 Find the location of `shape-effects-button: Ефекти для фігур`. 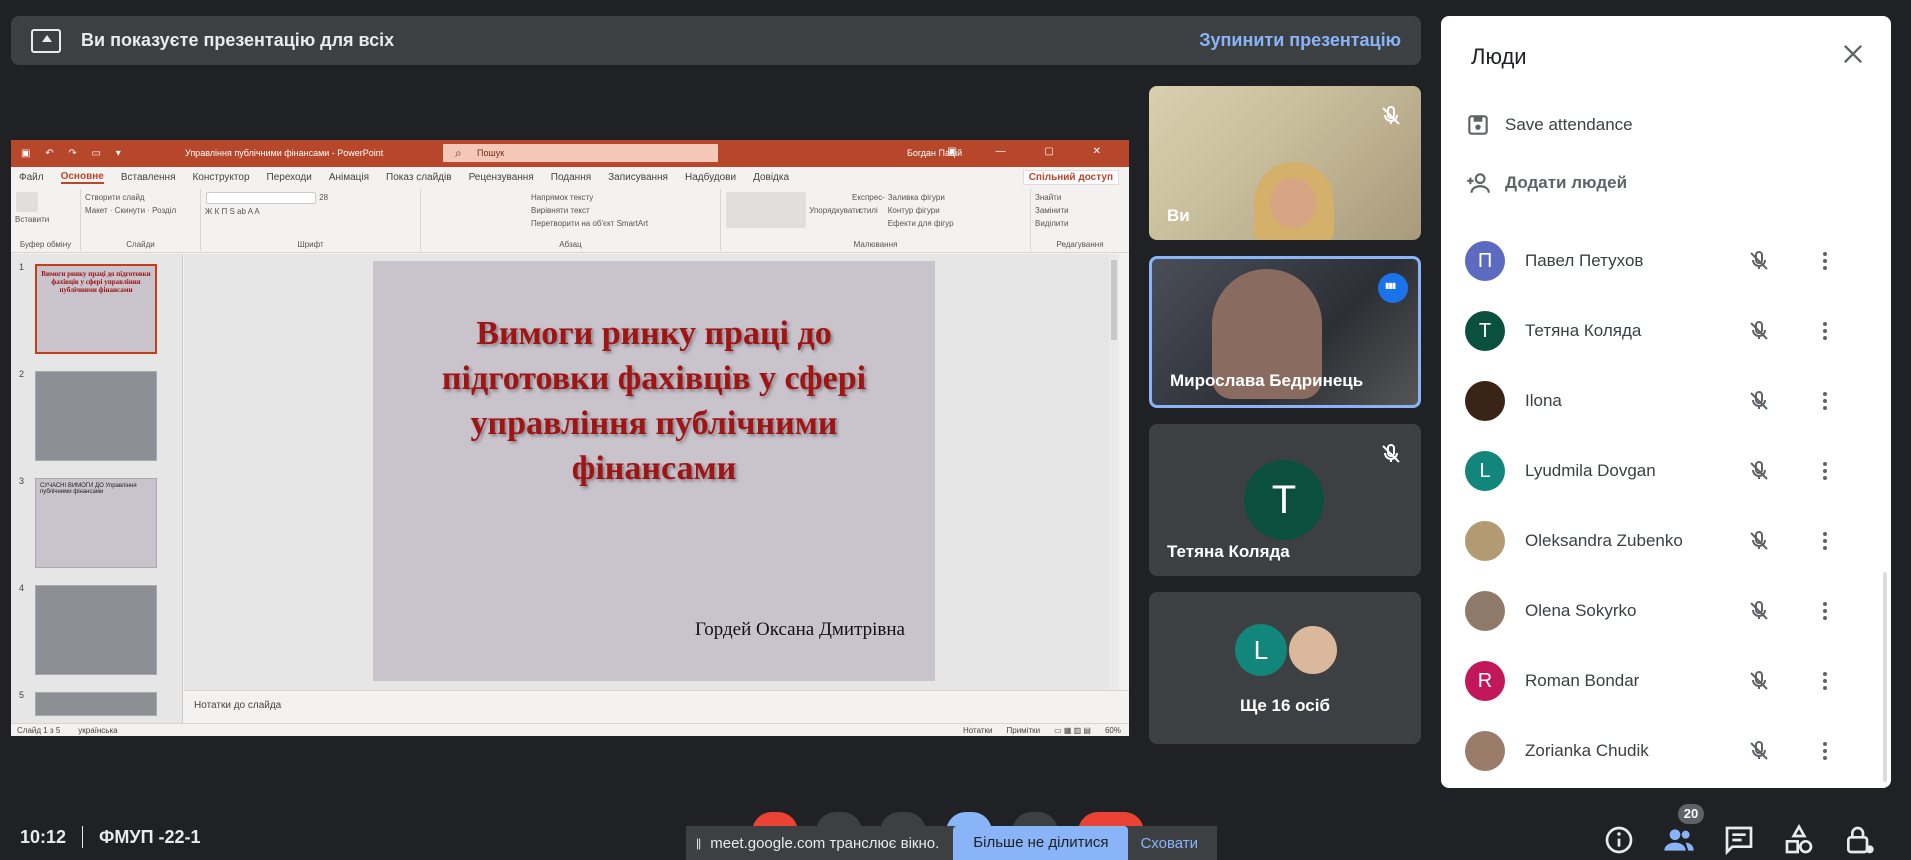

shape-effects-button: Ефекти для фігур is located at coordinates (921, 223).